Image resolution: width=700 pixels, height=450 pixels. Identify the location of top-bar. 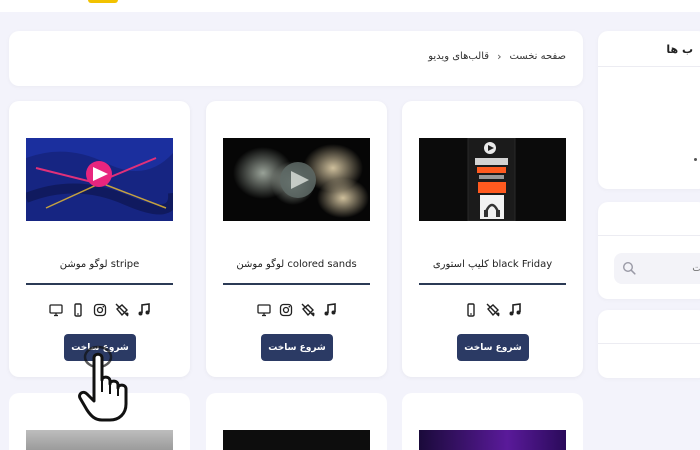
(350, 6).